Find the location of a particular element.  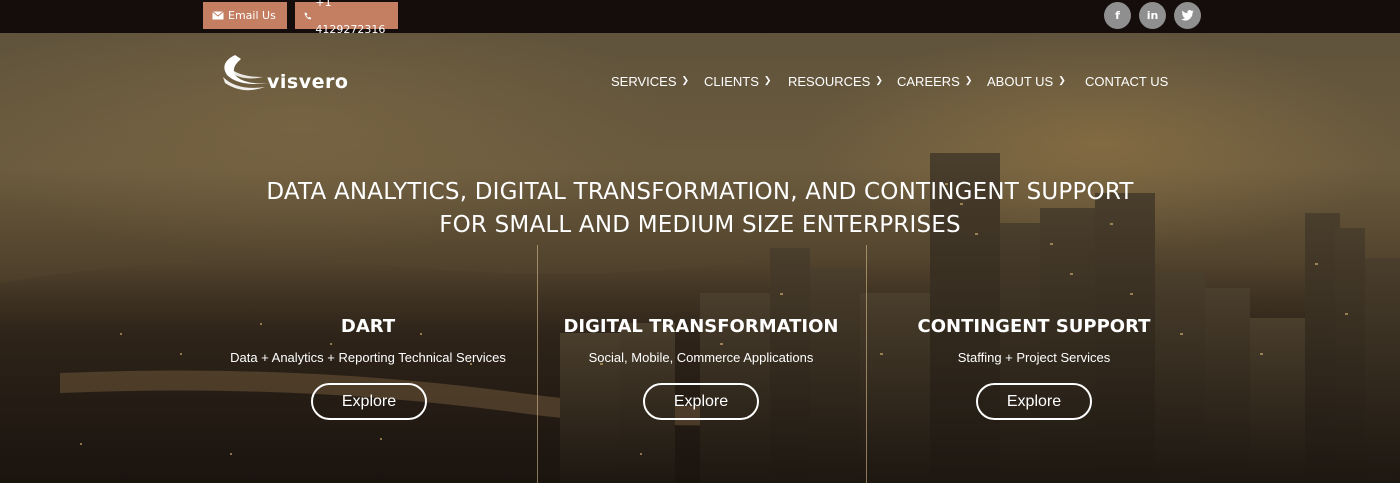

nav-label: ABOUT US is located at coordinates (1020, 81).